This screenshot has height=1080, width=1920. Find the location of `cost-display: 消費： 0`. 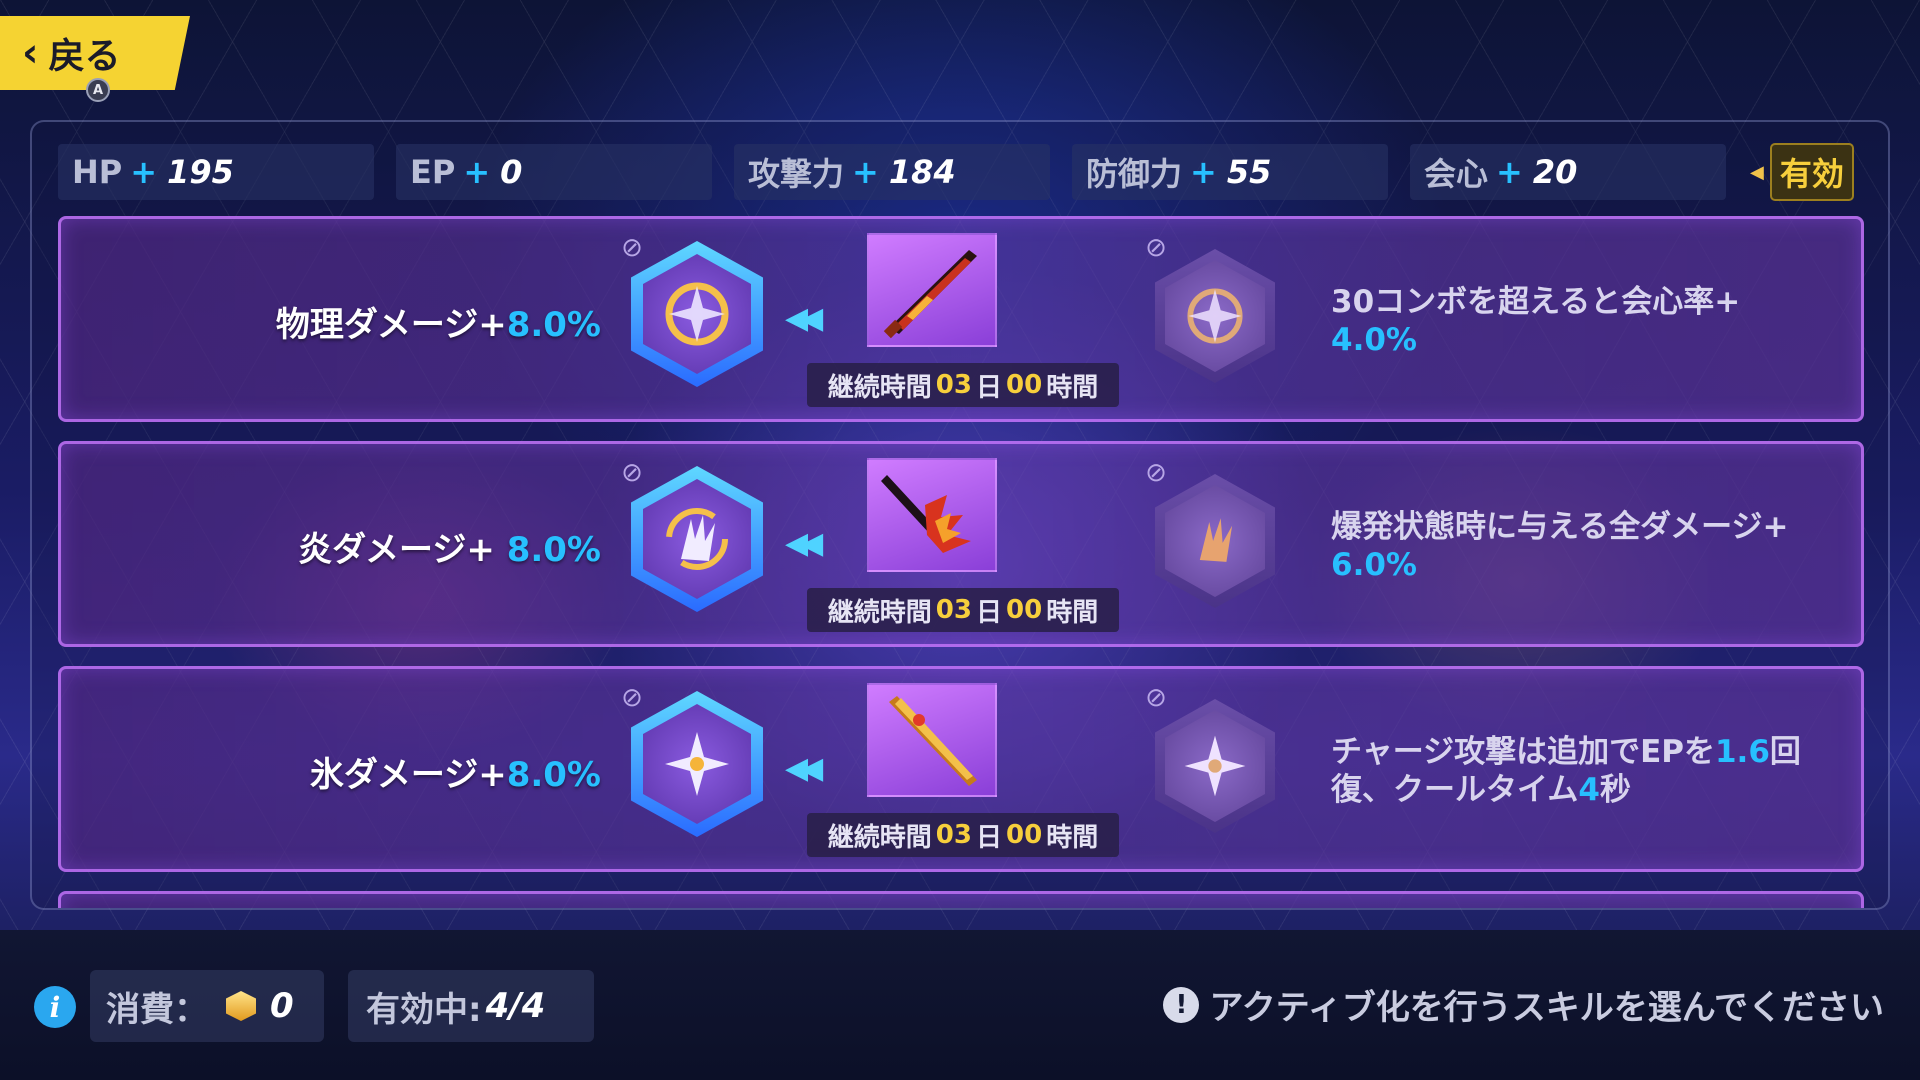

cost-display: 消費： 0 is located at coordinates (207, 1006).